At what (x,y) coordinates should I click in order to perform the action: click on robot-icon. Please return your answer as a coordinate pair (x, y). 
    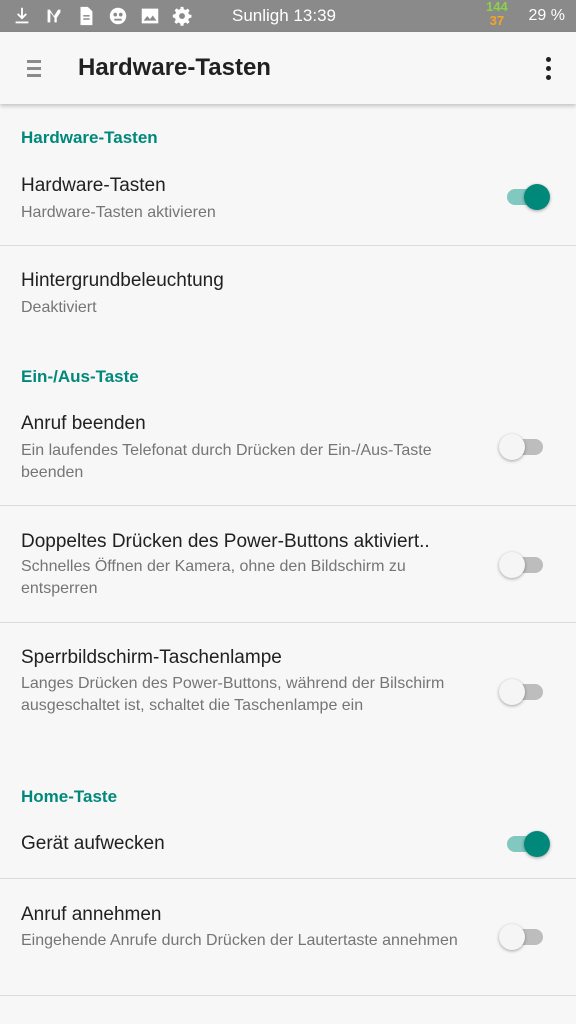
    Looking at the image, I should click on (118, 16).